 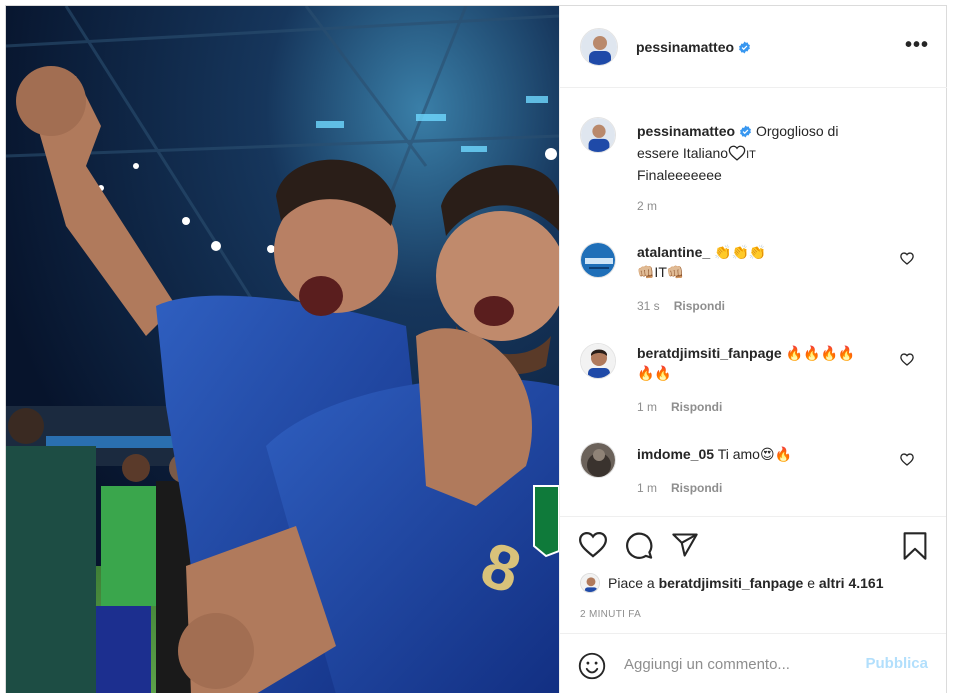 What do you see at coordinates (767, 363) in the screenshot?
I see `comment-text: beratdjimsiti_fanpage 🔥🔥🔥🔥 🔥🔥` at bounding box center [767, 363].